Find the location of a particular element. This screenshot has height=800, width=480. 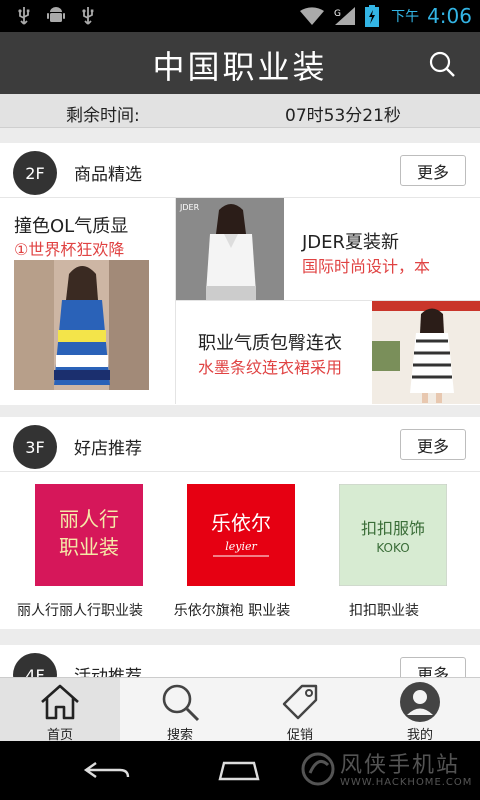

logo-text: KOKO is located at coordinates (392, 548).